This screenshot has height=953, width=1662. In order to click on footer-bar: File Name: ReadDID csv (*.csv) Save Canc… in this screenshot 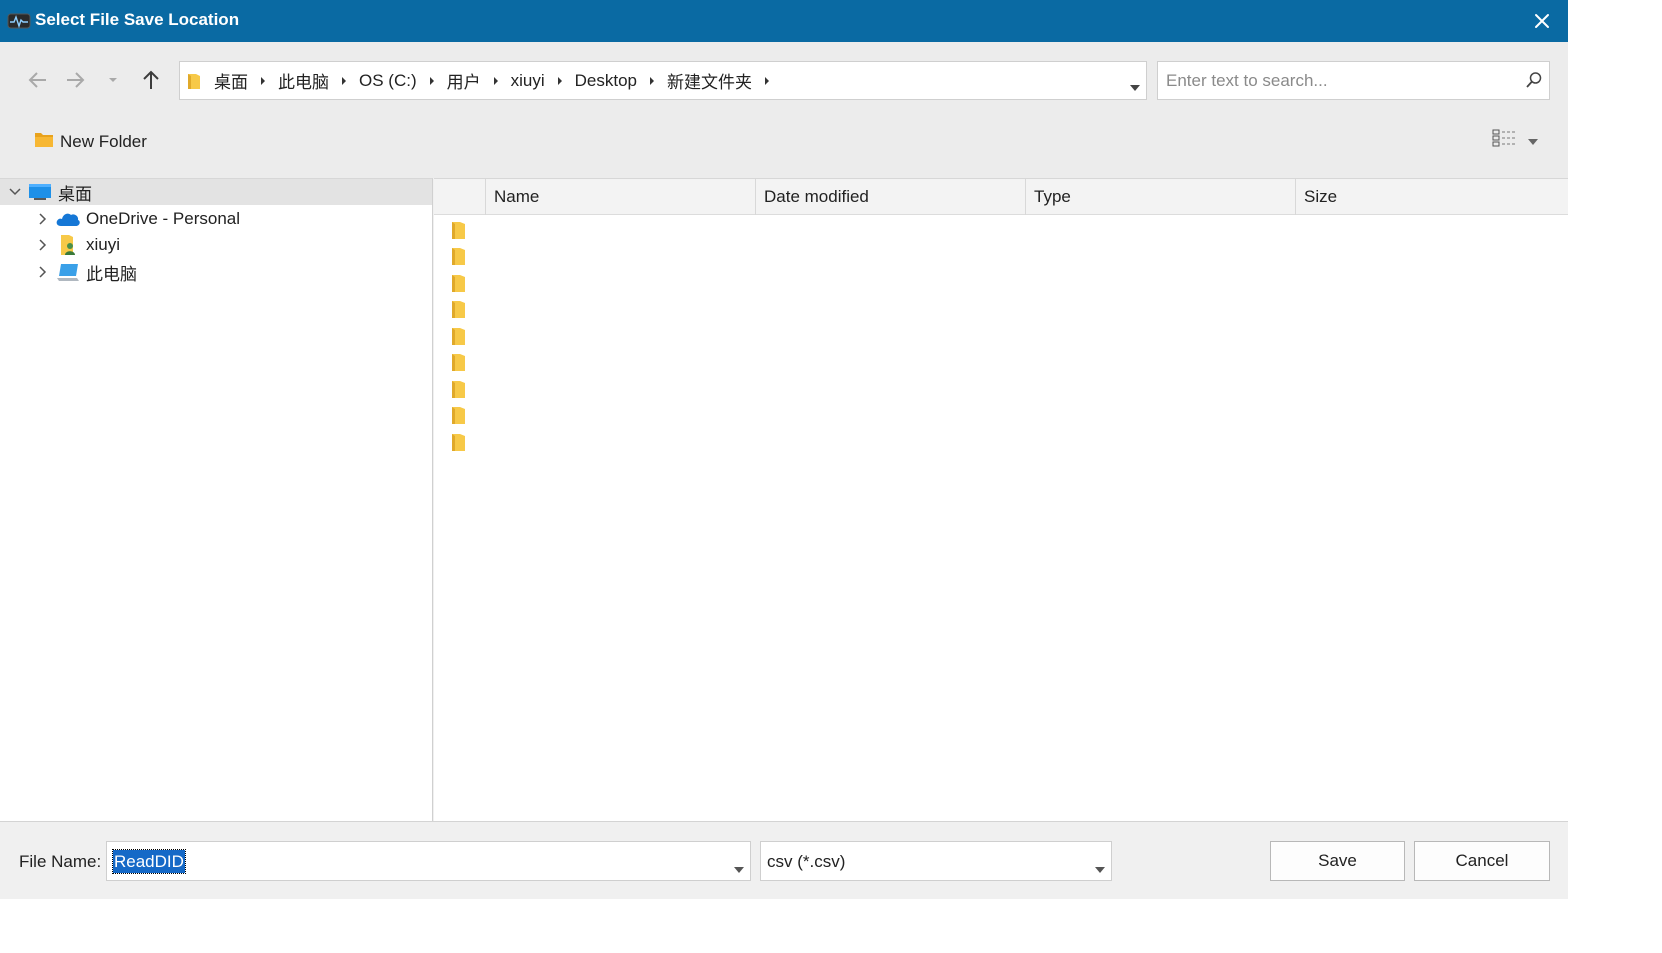, I will do `click(784, 860)`.